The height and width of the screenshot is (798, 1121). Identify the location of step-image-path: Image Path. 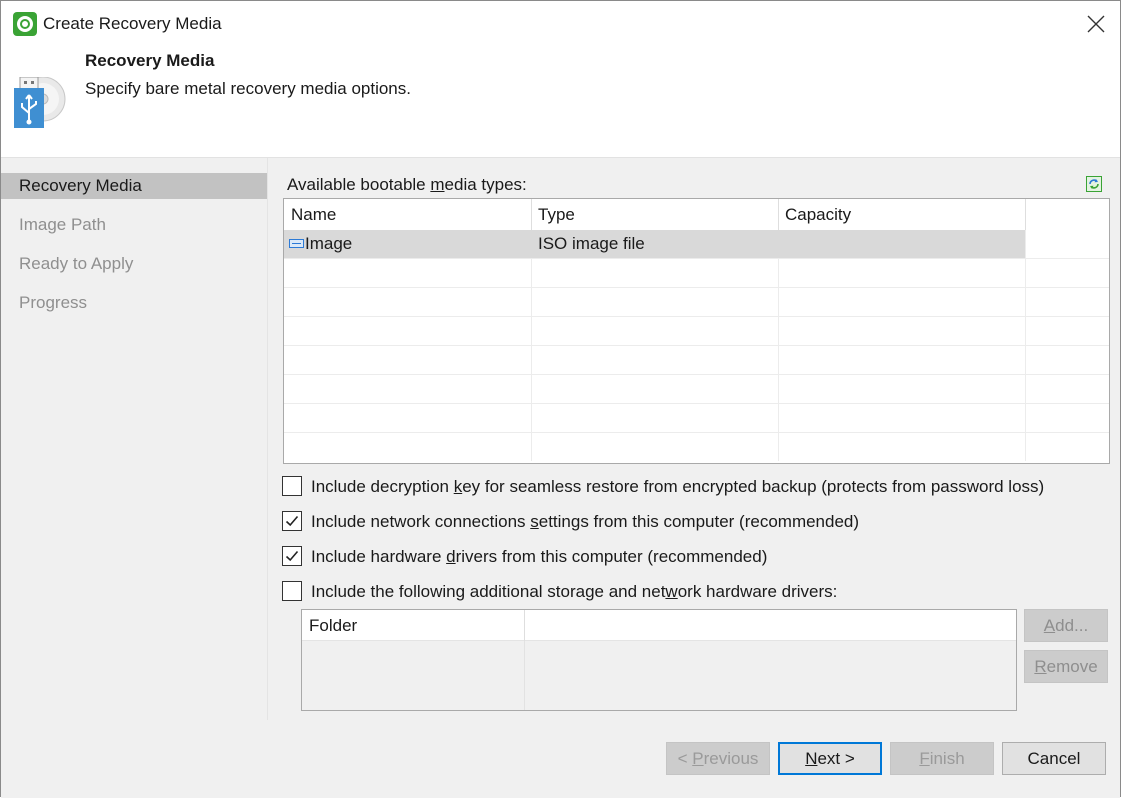
(134, 225).